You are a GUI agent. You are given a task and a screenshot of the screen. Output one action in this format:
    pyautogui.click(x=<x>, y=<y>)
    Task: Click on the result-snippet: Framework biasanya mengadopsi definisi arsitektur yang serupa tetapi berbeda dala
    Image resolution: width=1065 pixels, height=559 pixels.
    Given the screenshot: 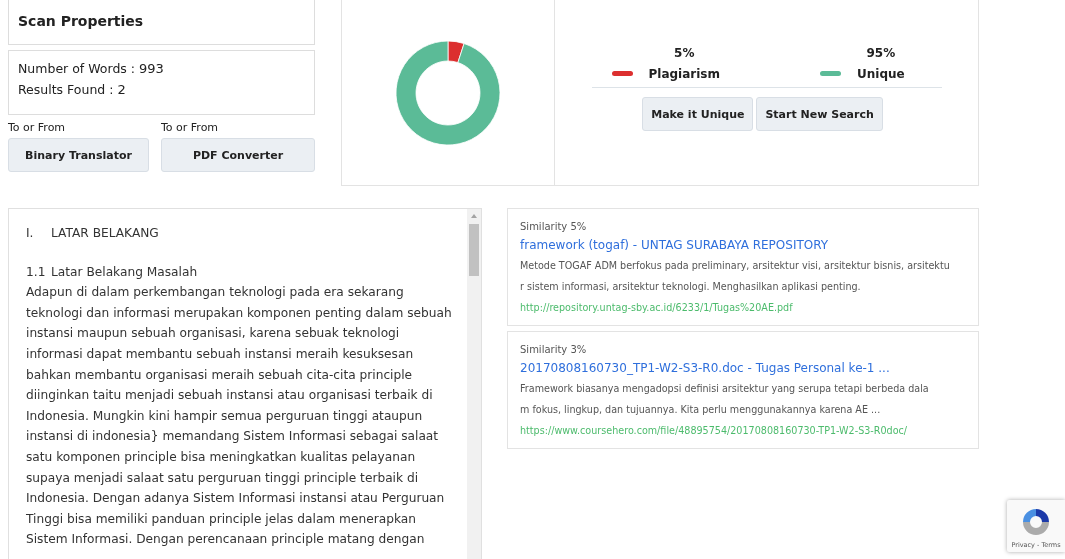 What is the action you would take?
    pyautogui.click(x=725, y=389)
    